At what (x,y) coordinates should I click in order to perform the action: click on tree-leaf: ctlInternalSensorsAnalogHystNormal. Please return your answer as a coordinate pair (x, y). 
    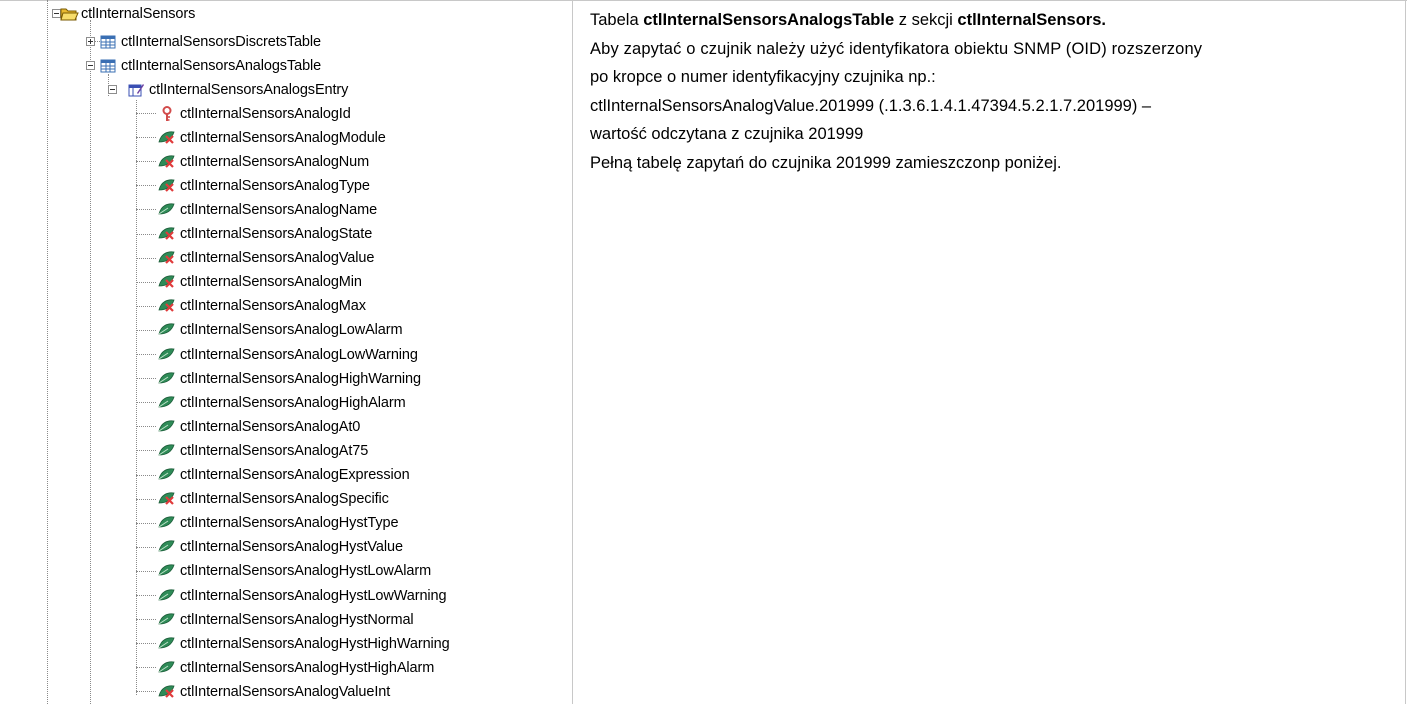
    Looking at the image, I should click on (275, 619).